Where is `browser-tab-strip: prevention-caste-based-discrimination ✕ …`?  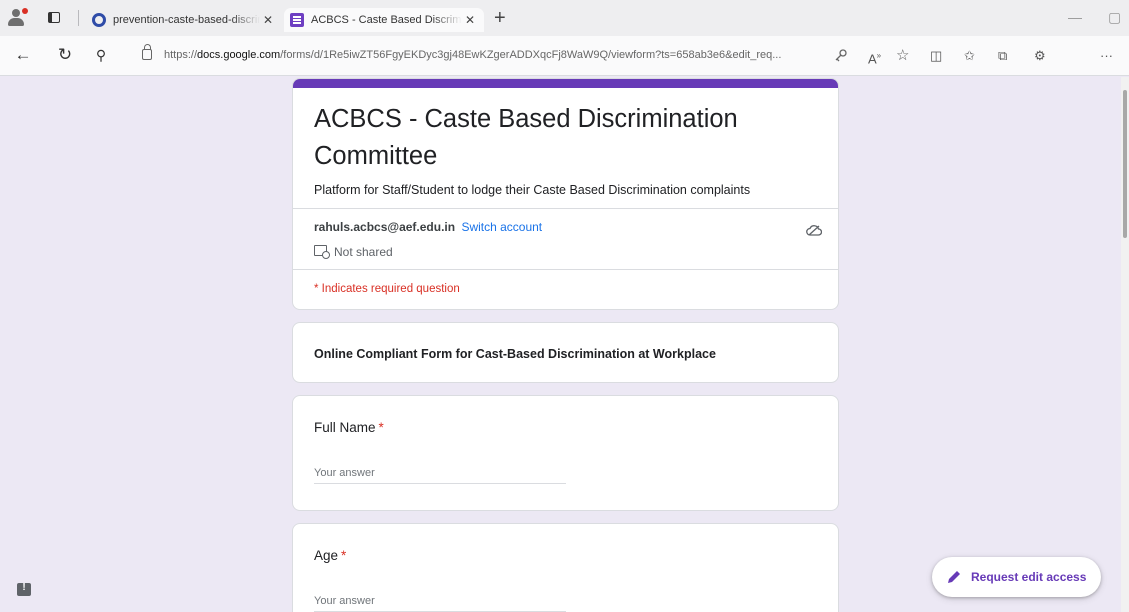
browser-tab-strip: prevention-caste-based-discrimination ✕ … is located at coordinates (564, 18).